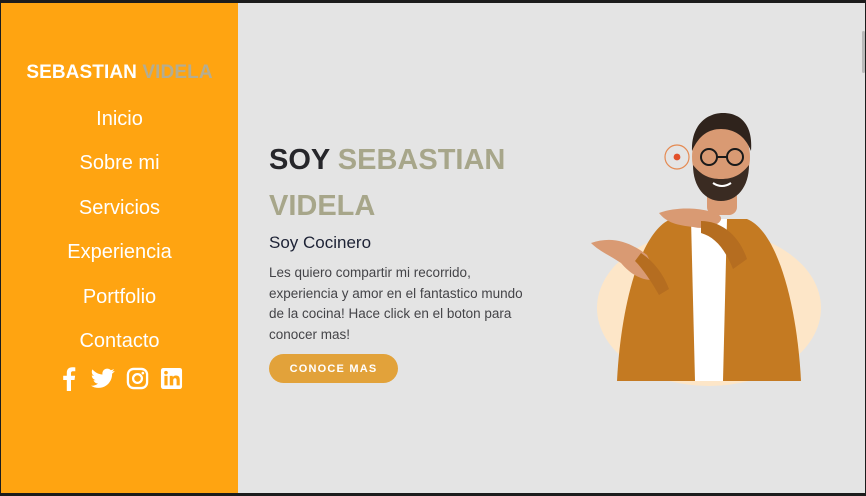 The height and width of the screenshot is (496, 866). What do you see at coordinates (69, 378) in the screenshot?
I see `facebook-icon` at bounding box center [69, 378].